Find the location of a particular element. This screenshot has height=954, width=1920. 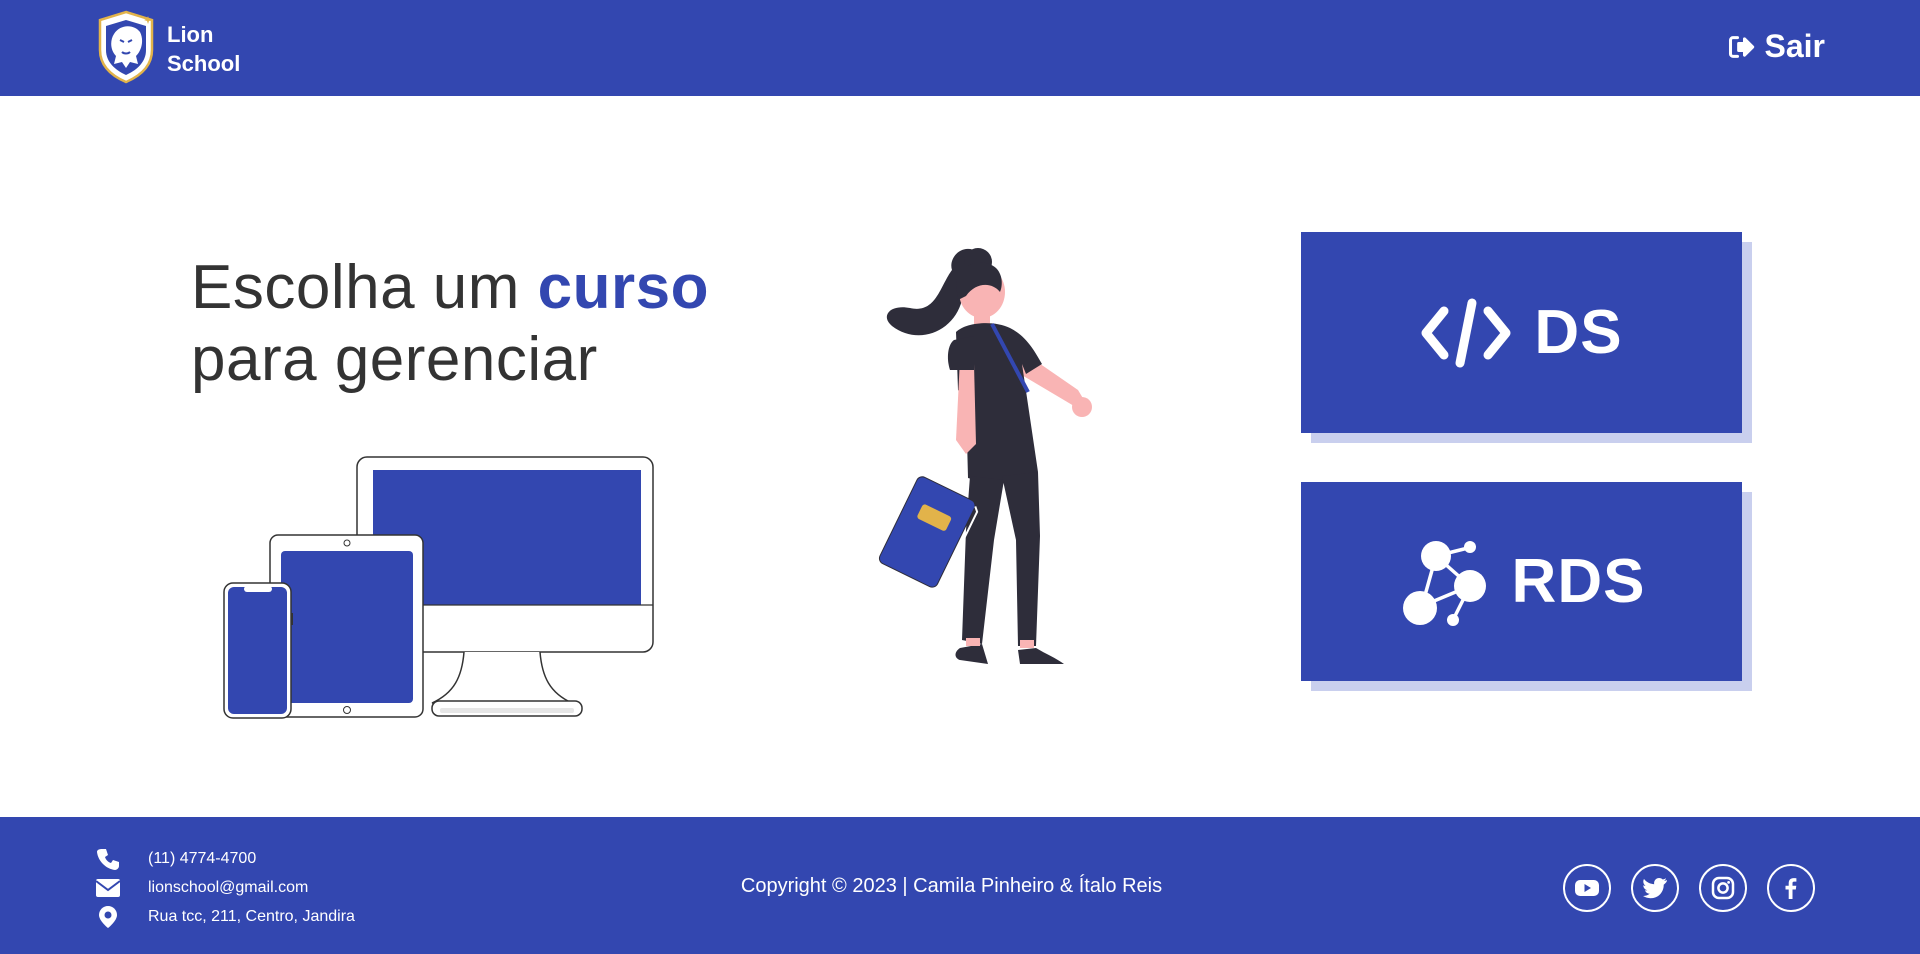

course-card-rds: RDS is located at coordinates (1521, 581).